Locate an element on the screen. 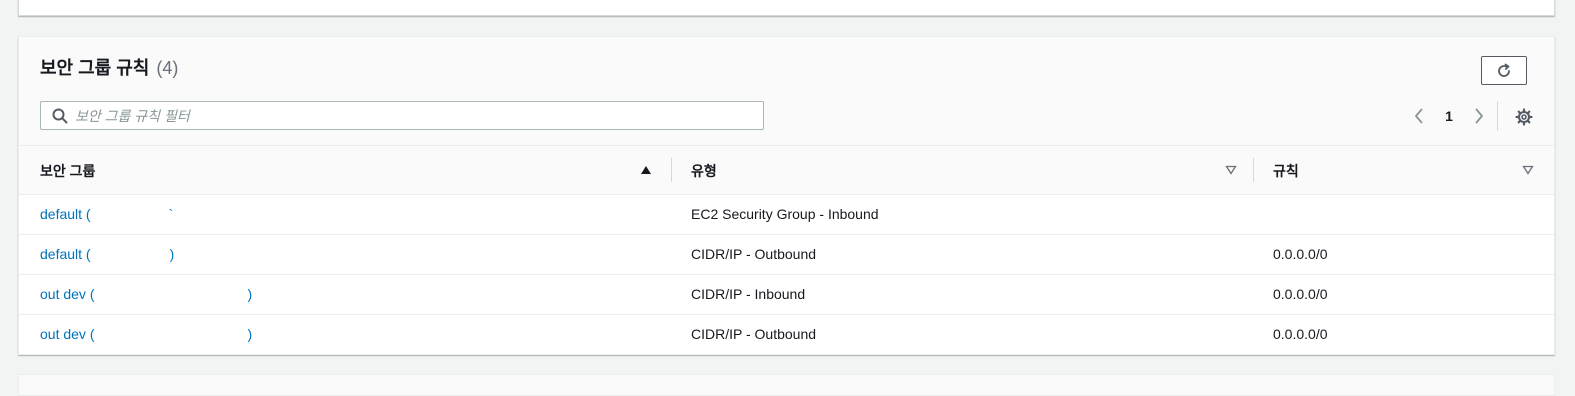 This screenshot has height=396, width=1575. refresh-button is located at coordinates (1504, 70).